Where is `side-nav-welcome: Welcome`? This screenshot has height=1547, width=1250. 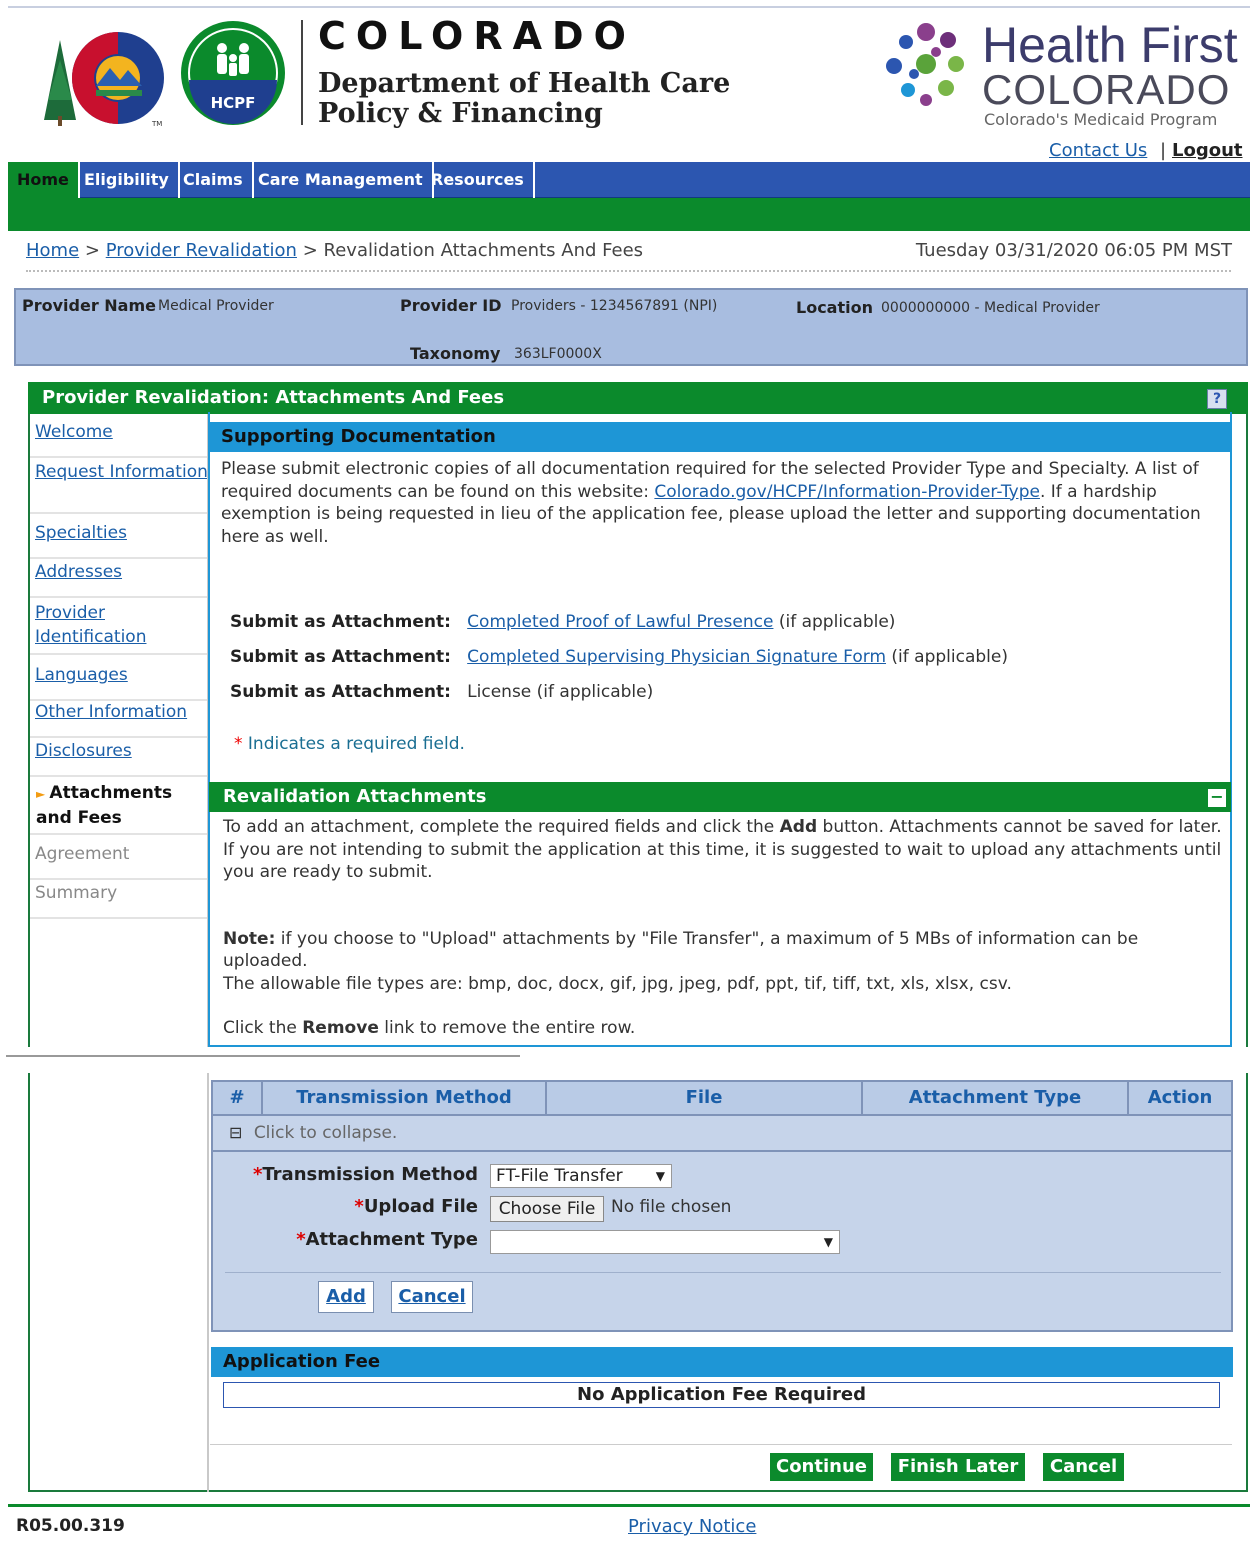 side-nav-welcome: Welcome is located at coordinates (119, 439).